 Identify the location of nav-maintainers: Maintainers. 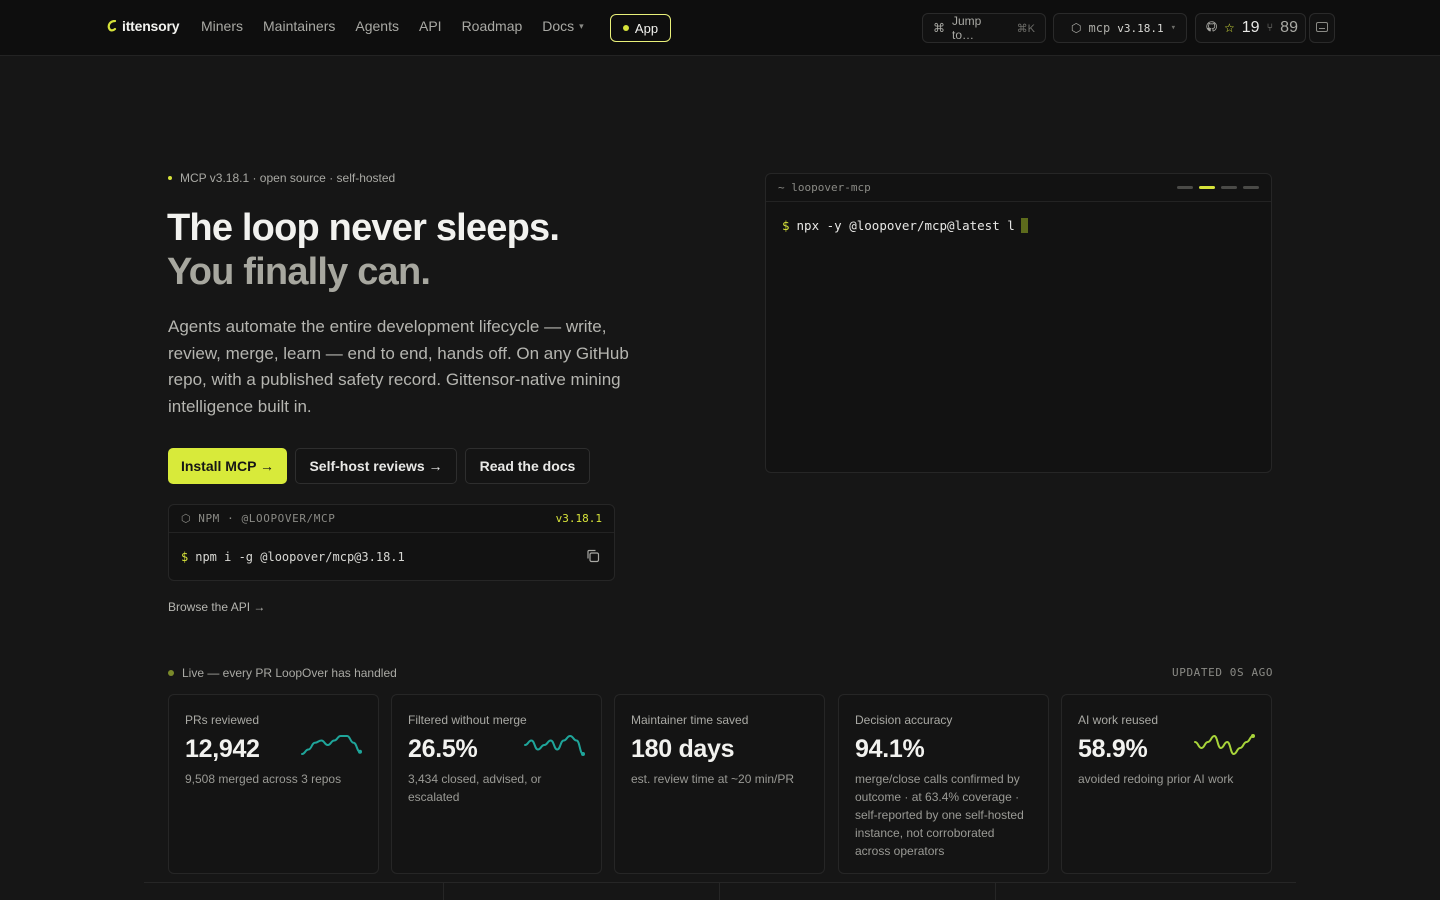
(299, 26).